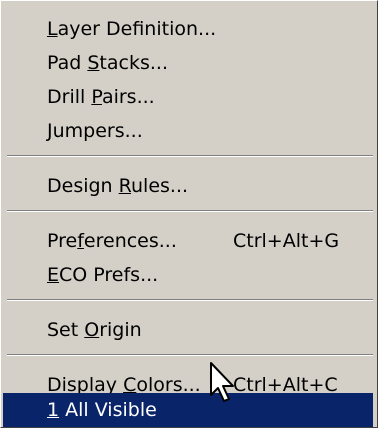  Describe the element at coordinates (102, 410) in the screenshot. I see `menu-item-label: 1 All Visible` at that location.